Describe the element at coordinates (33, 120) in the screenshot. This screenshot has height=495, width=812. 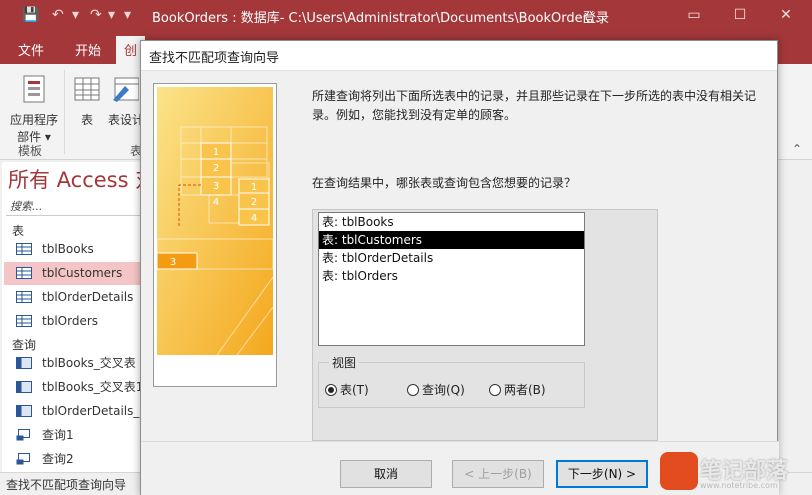
I see `application-parts-label: 应用程序` at that location.